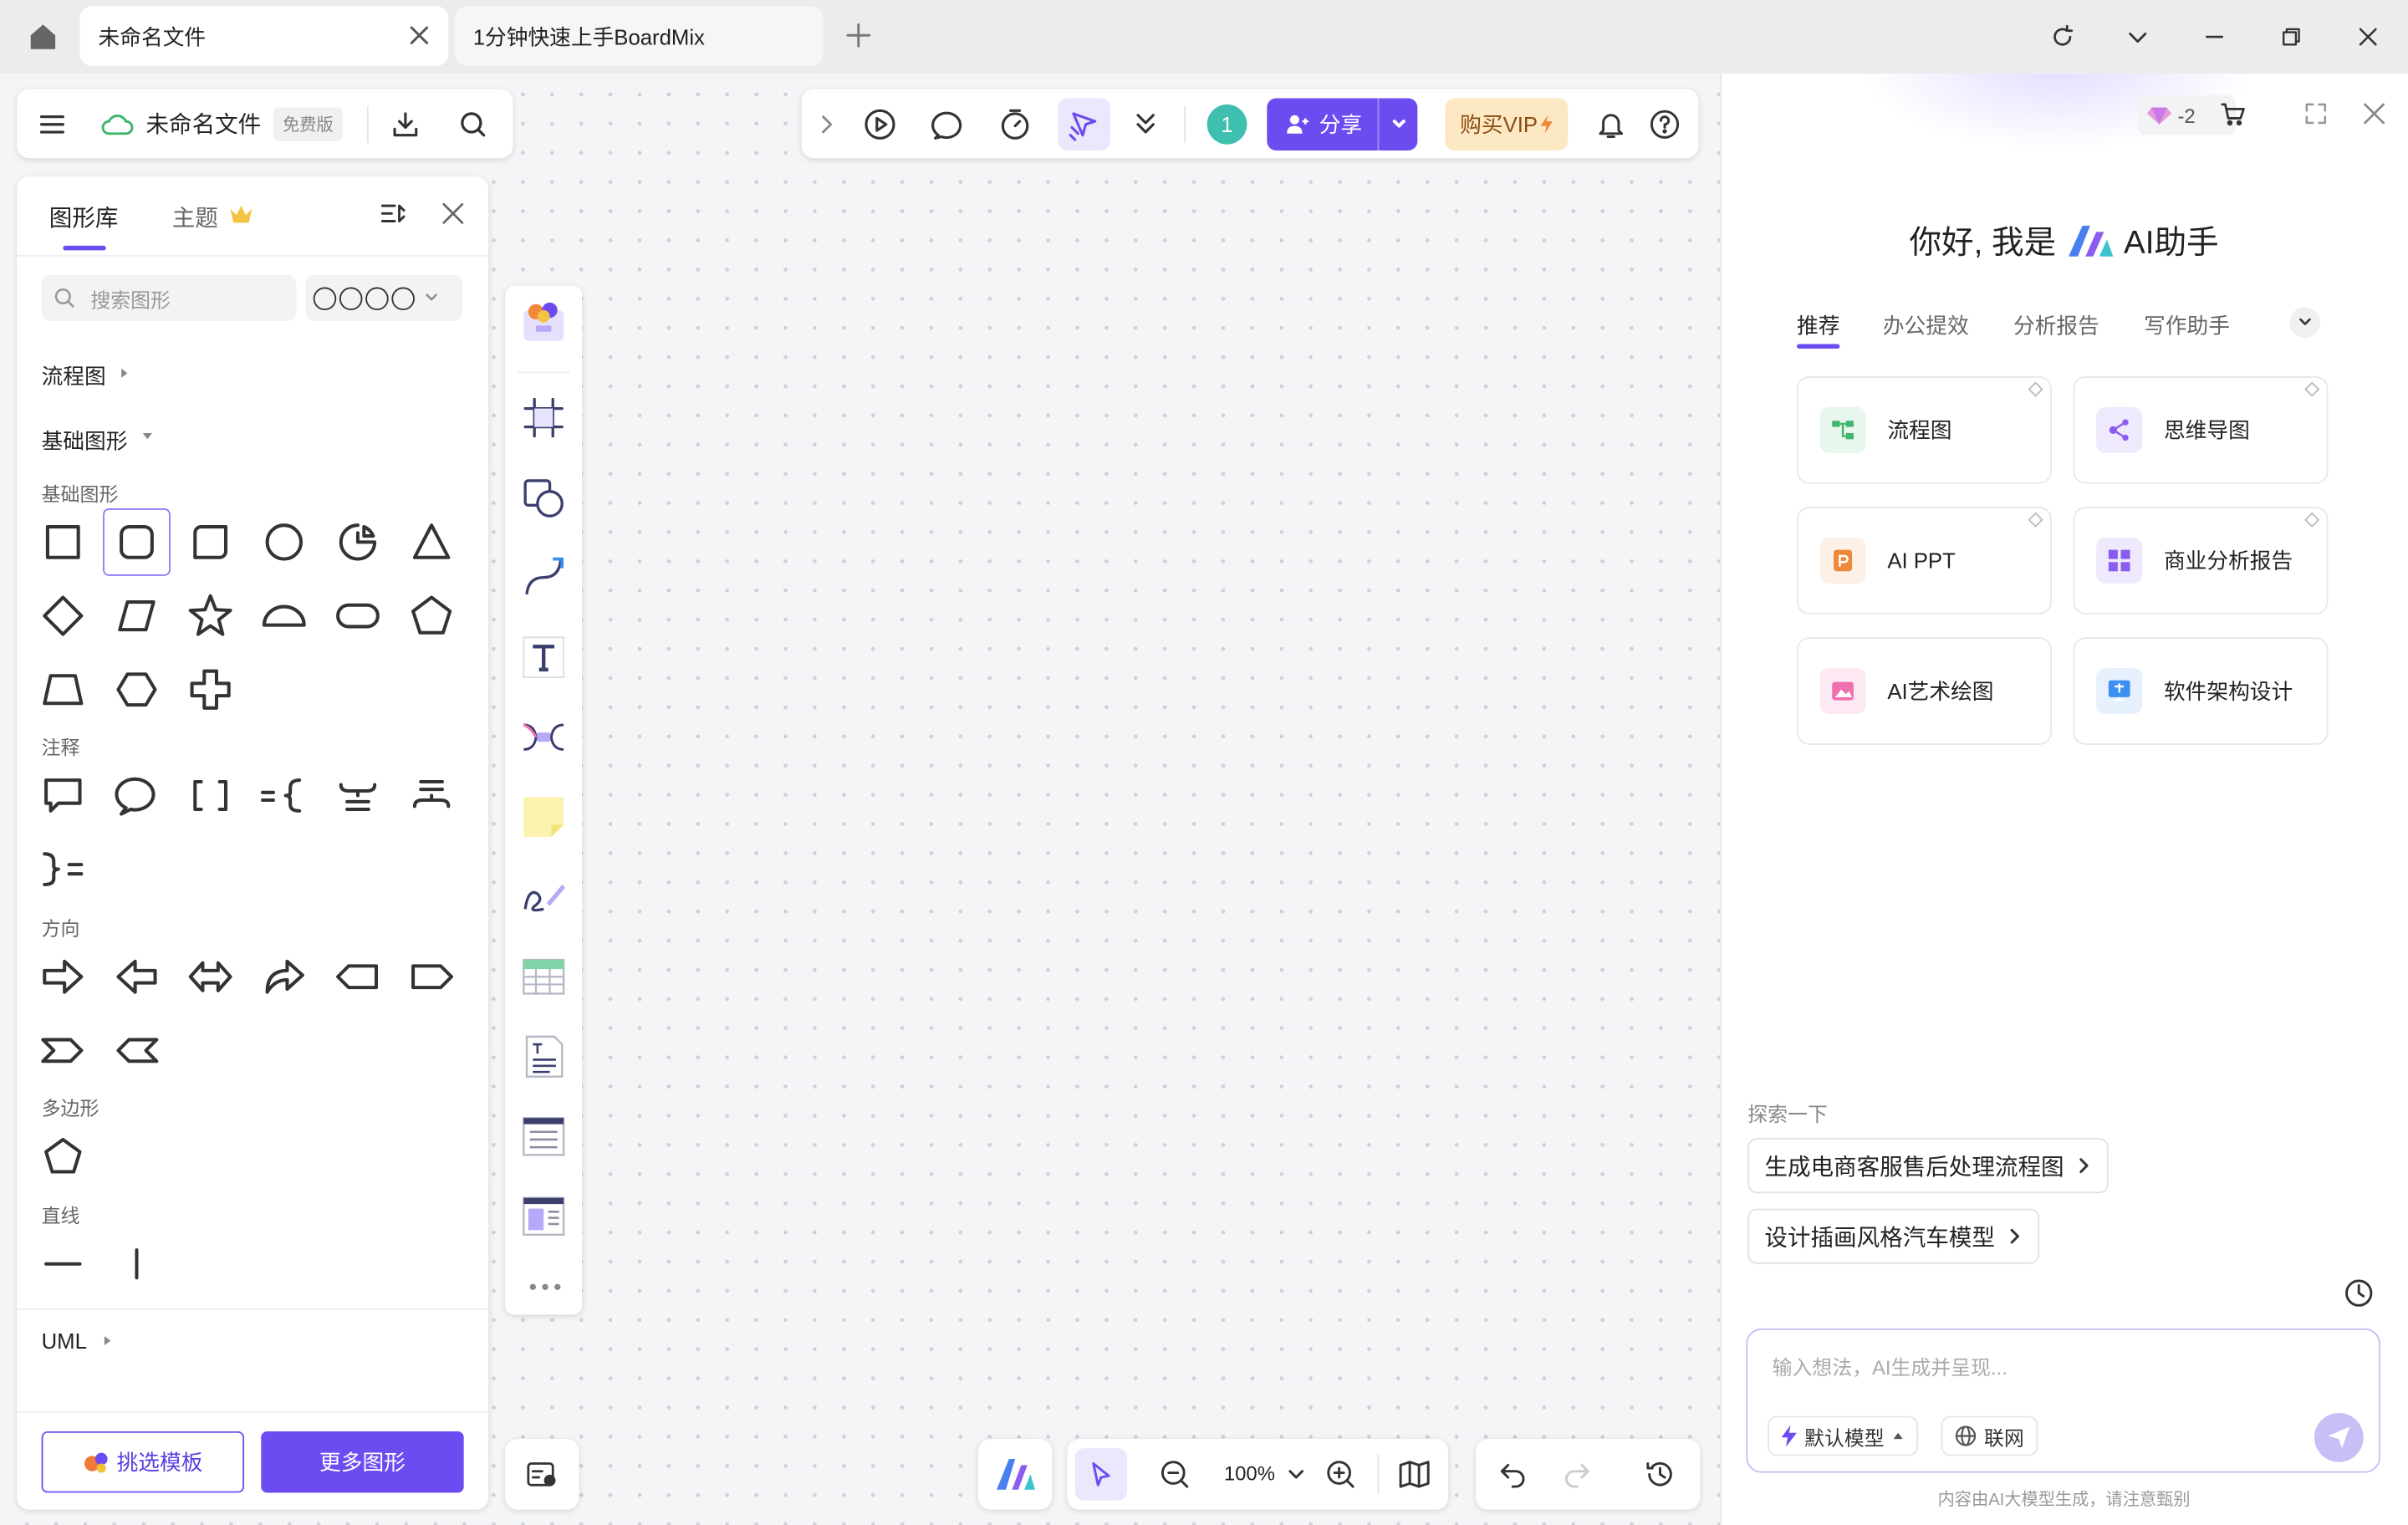  I want to click on shape-callout-rect, so click(63, 795).